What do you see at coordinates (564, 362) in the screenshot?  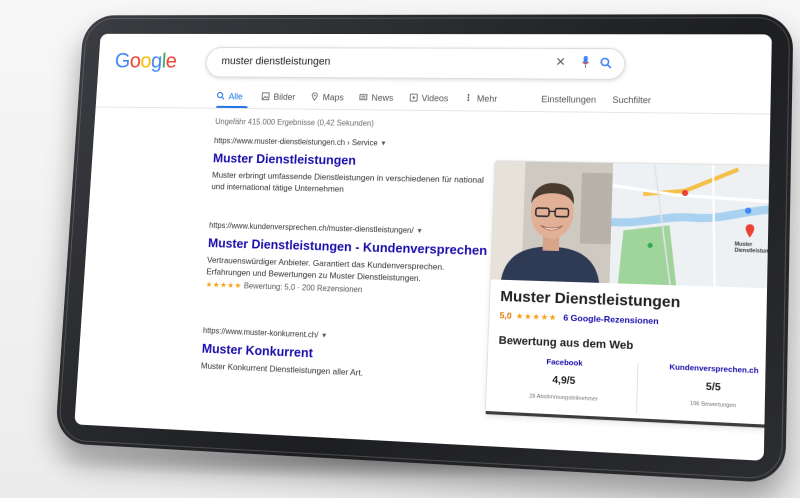 I see `web-rating-source: Facebook` at bounding box center [564, 362].